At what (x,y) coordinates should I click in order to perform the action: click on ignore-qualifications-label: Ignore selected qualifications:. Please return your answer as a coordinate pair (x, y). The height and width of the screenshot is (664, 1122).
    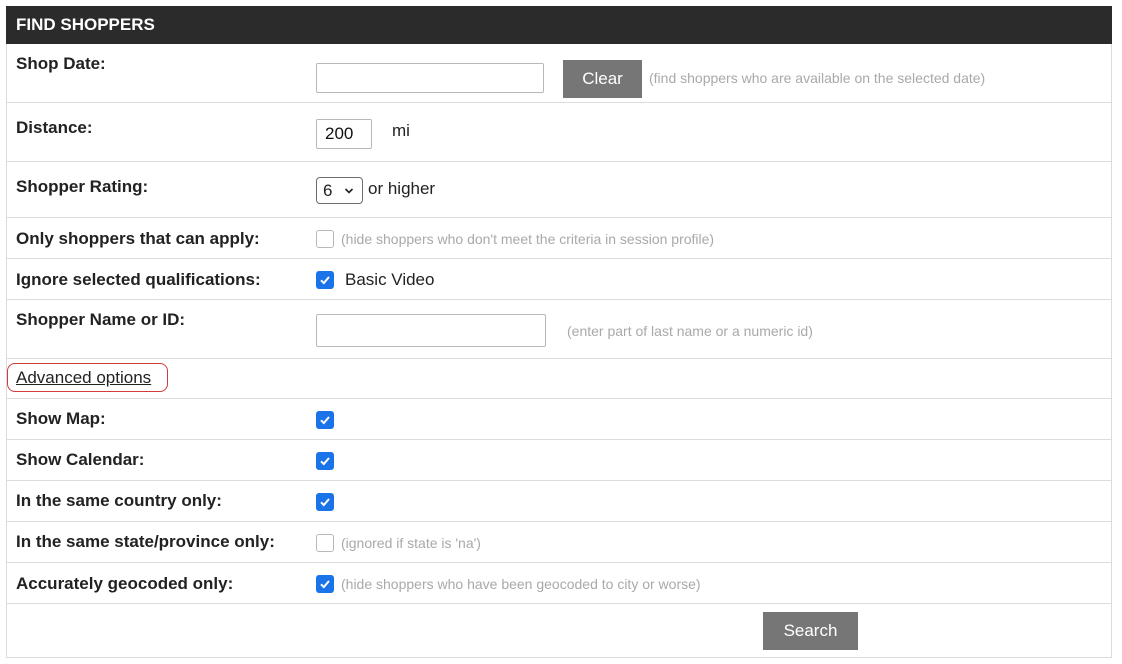
    Looking at the image, I should click on (138, 279).